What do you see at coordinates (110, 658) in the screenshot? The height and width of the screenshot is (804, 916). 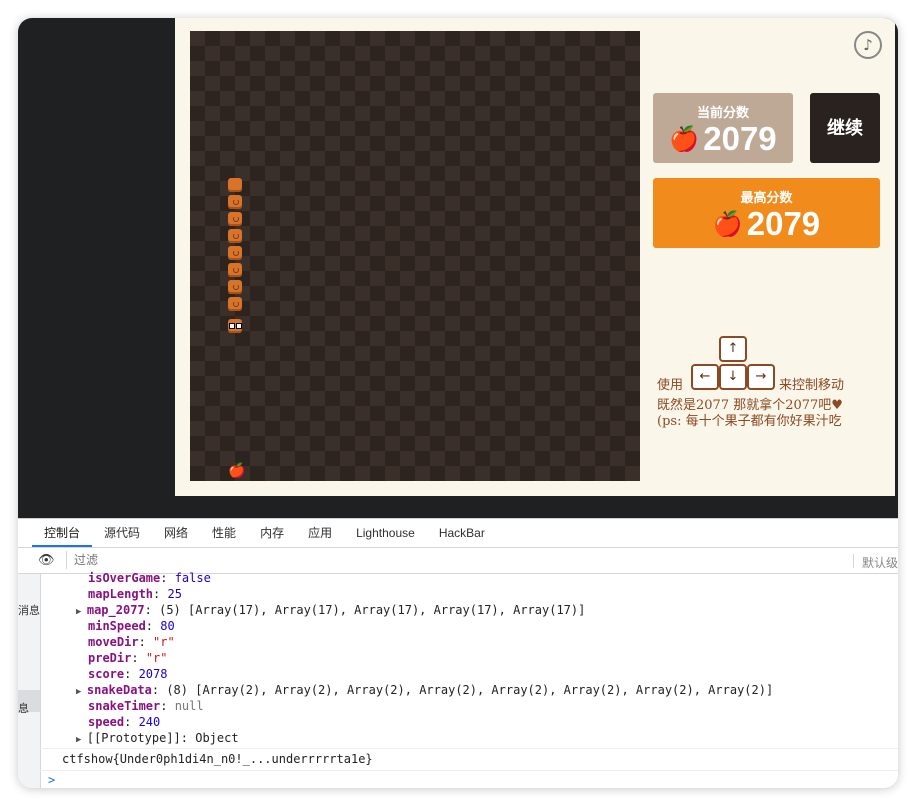 I see `property-key: preDir` at bounding box center [110, 658].